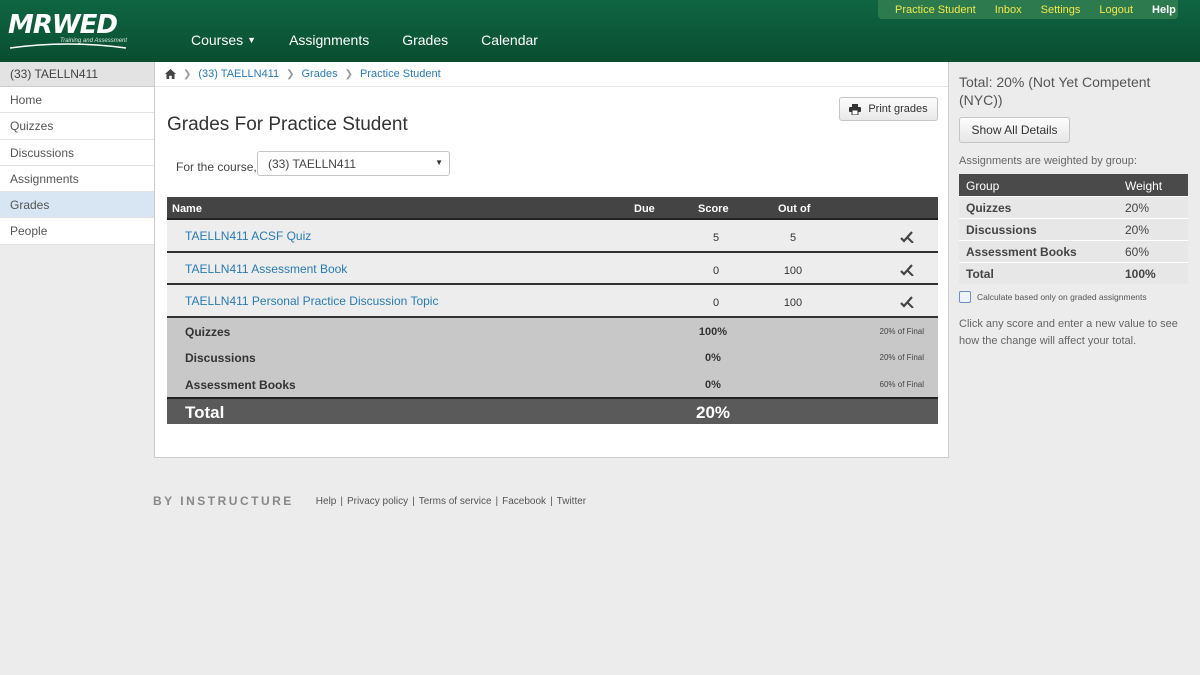 This screenshot has width=1200, height=675. Describe the element at coordinates (205, 412) in the screenshot. I see `total-label: Total` at that location.